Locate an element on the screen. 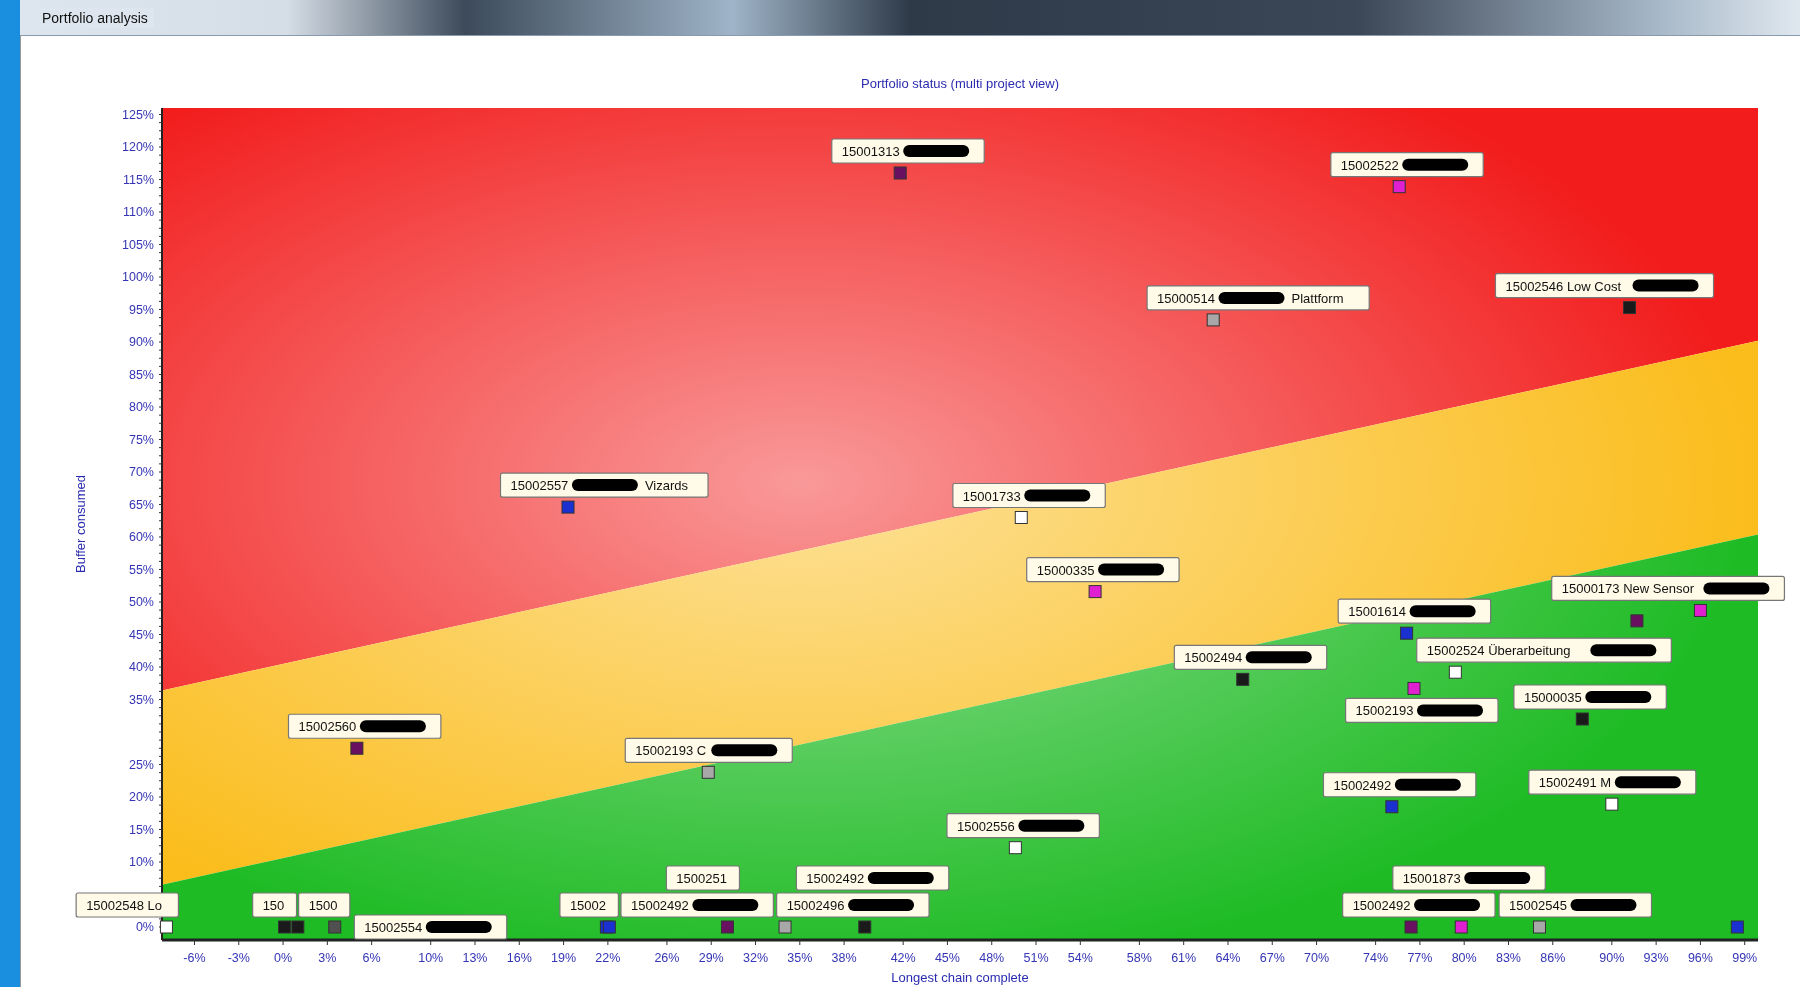 The height and width of the screenshot is (987, 1800). y-tick-label: 95% is located at coordinates (141, 309).